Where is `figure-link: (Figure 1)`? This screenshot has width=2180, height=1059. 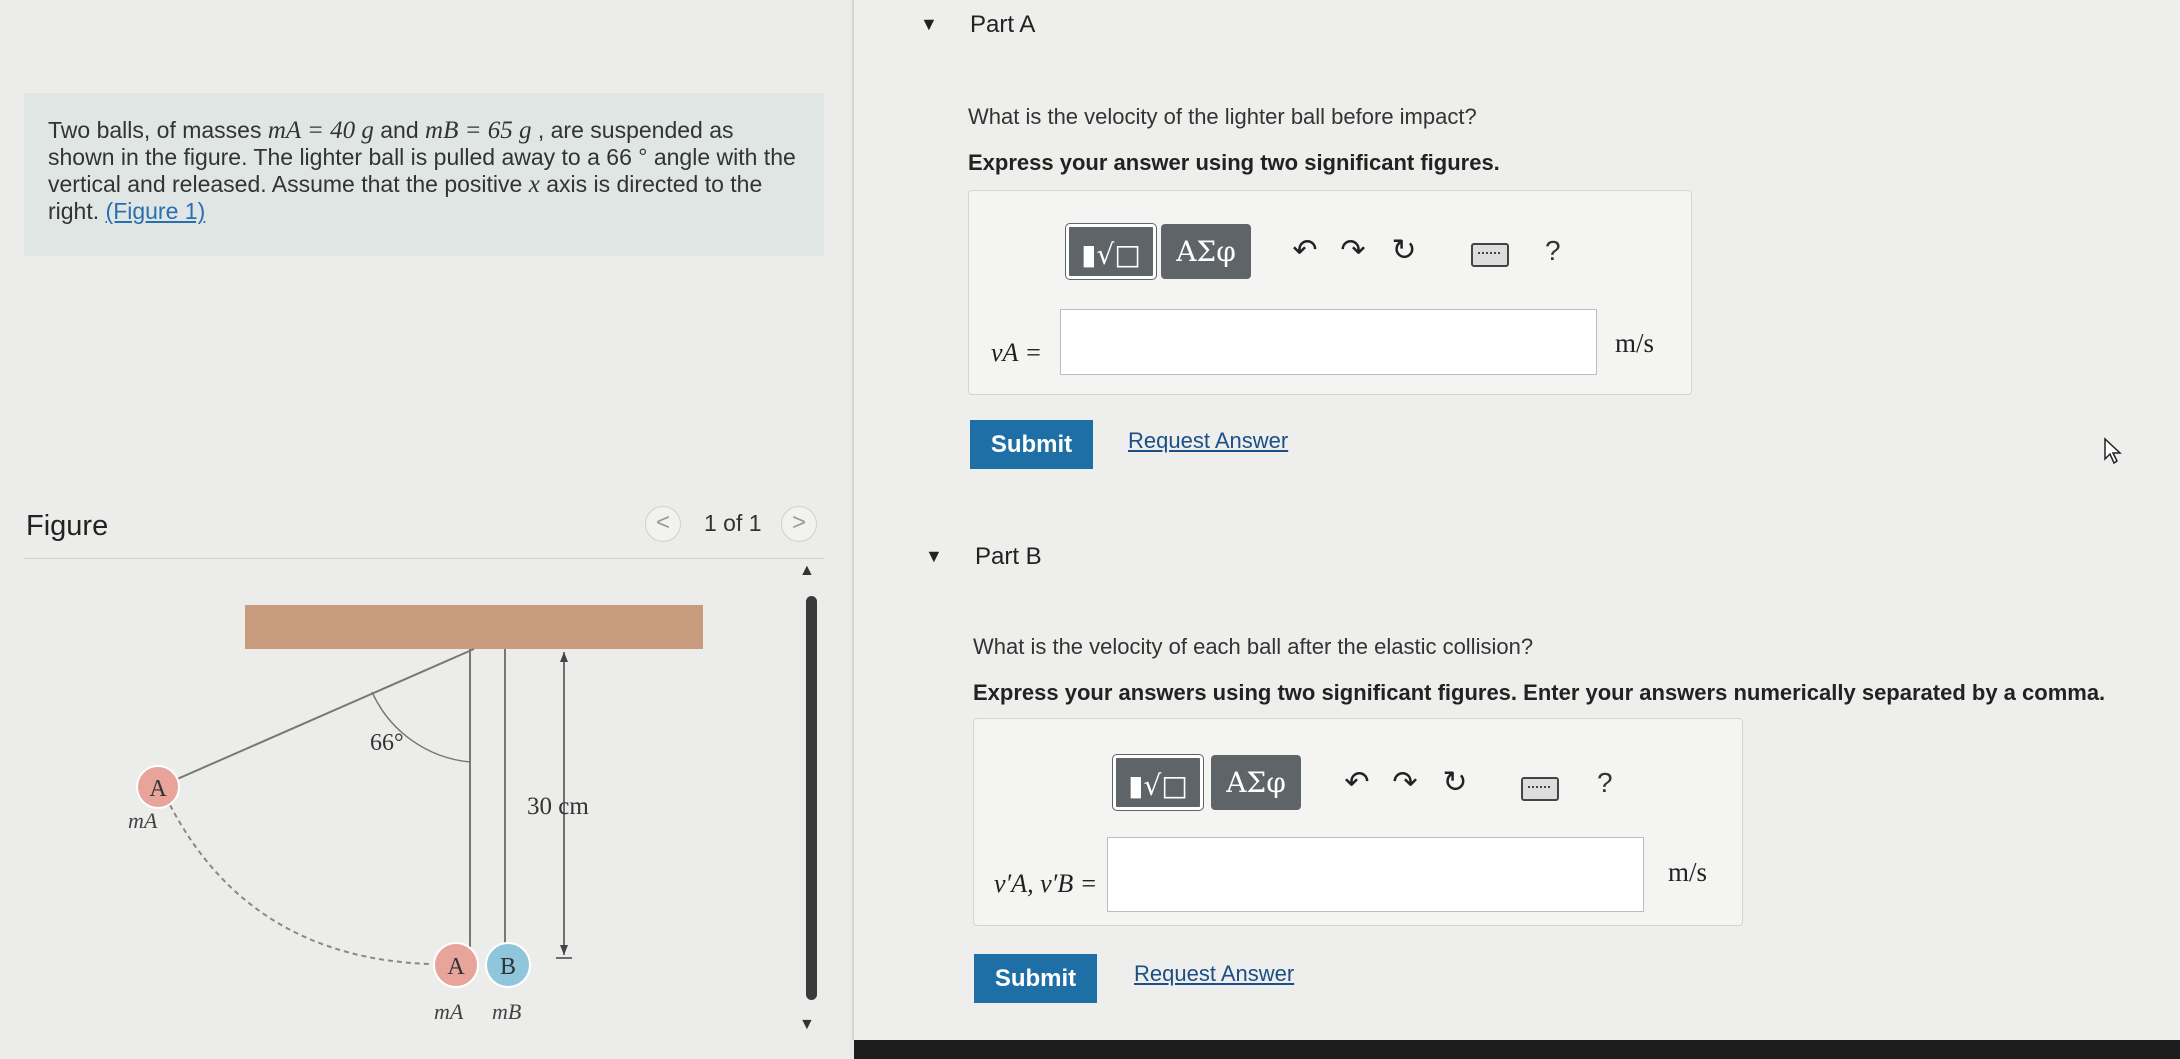 figure-link: (Figure 1) is located at coordinates (156, 211).